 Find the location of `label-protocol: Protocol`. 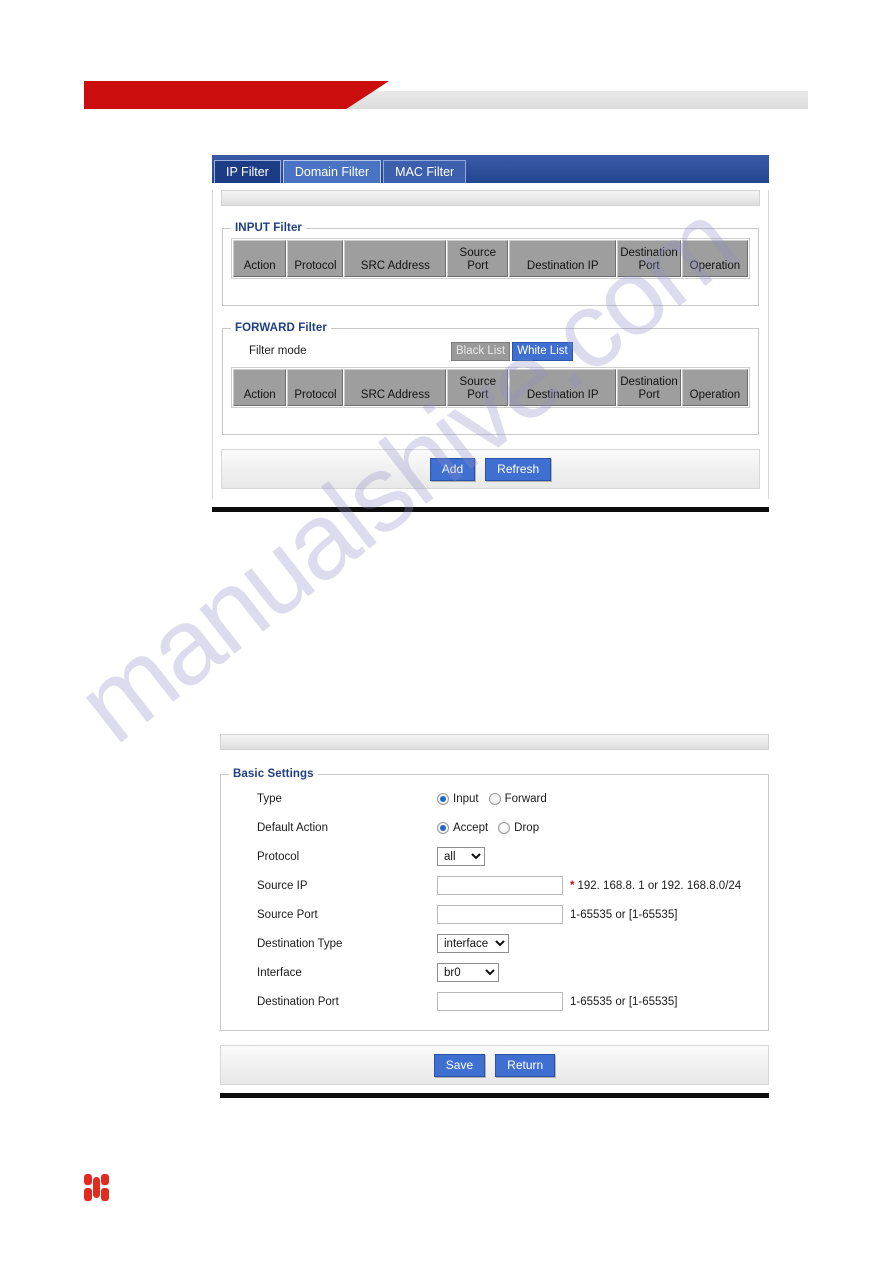

label-protocol: Protocol is located at coordinates (278, 856).